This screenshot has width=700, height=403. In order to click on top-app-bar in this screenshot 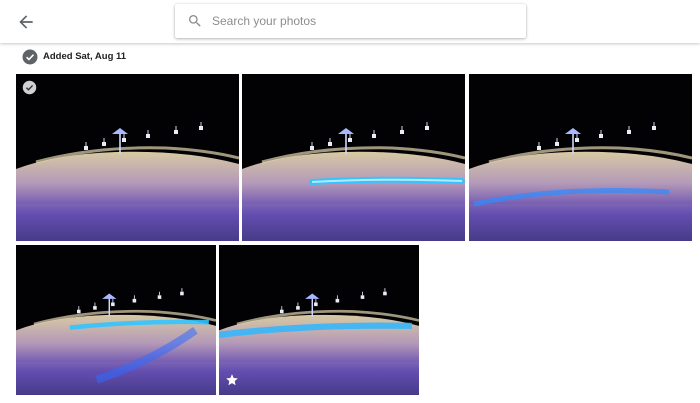, I will do `click(350, 21)`.